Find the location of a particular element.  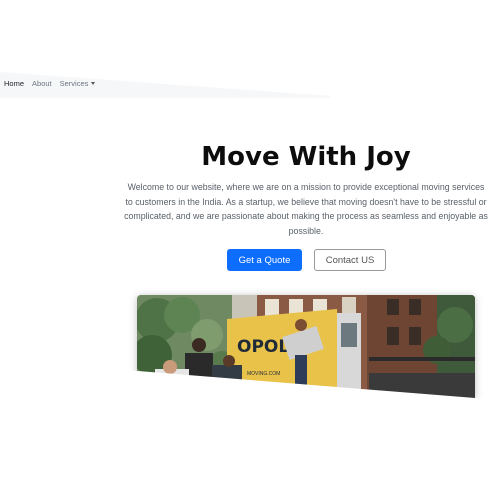

nav-services-label: Services is located at coordinates (74, 83).